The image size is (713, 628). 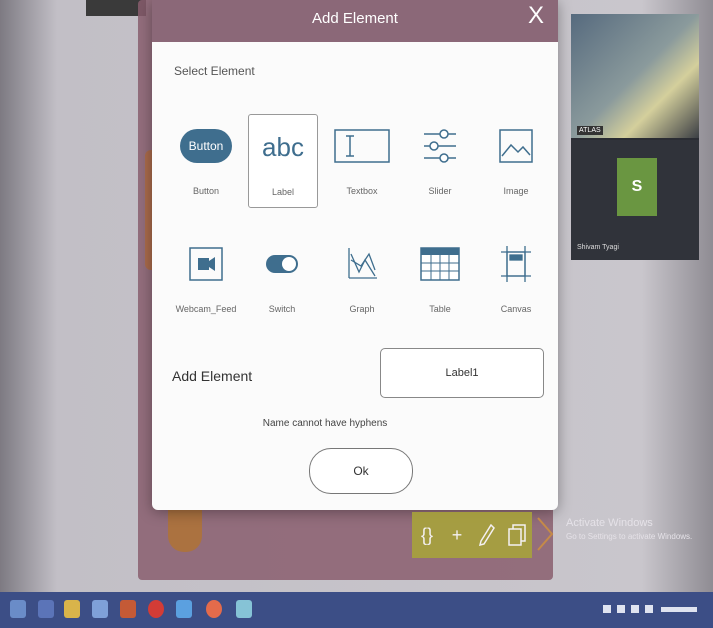 I want to click on watermark-subtitle: Go to Settings to activate Windows., so click(x=629, y=536).